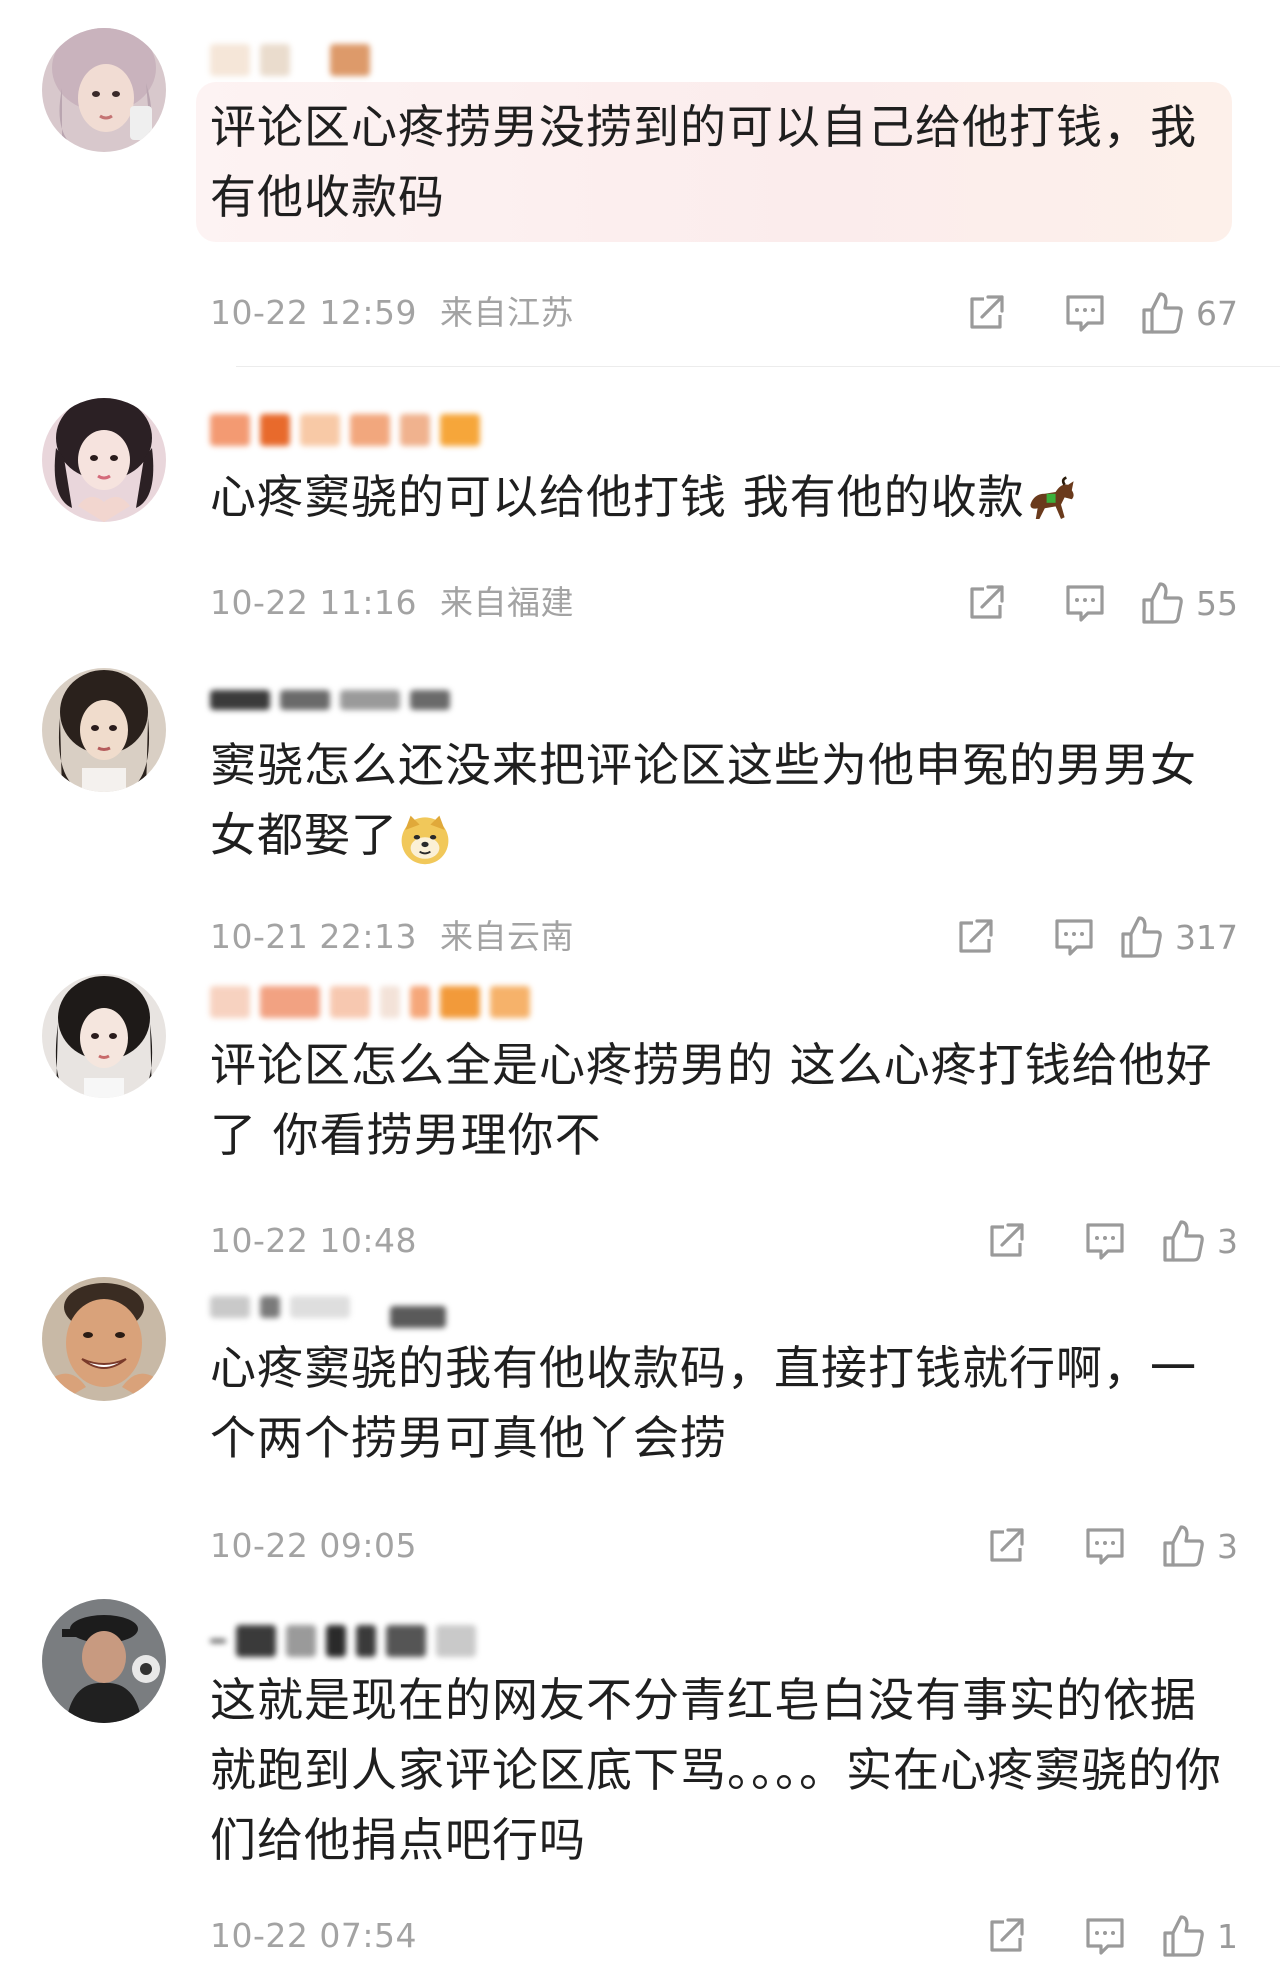 This screenshot has height=1973, width=1280. I want to click on comment-meta: 10-22 12:59 来自江苏, so click(392, 313).